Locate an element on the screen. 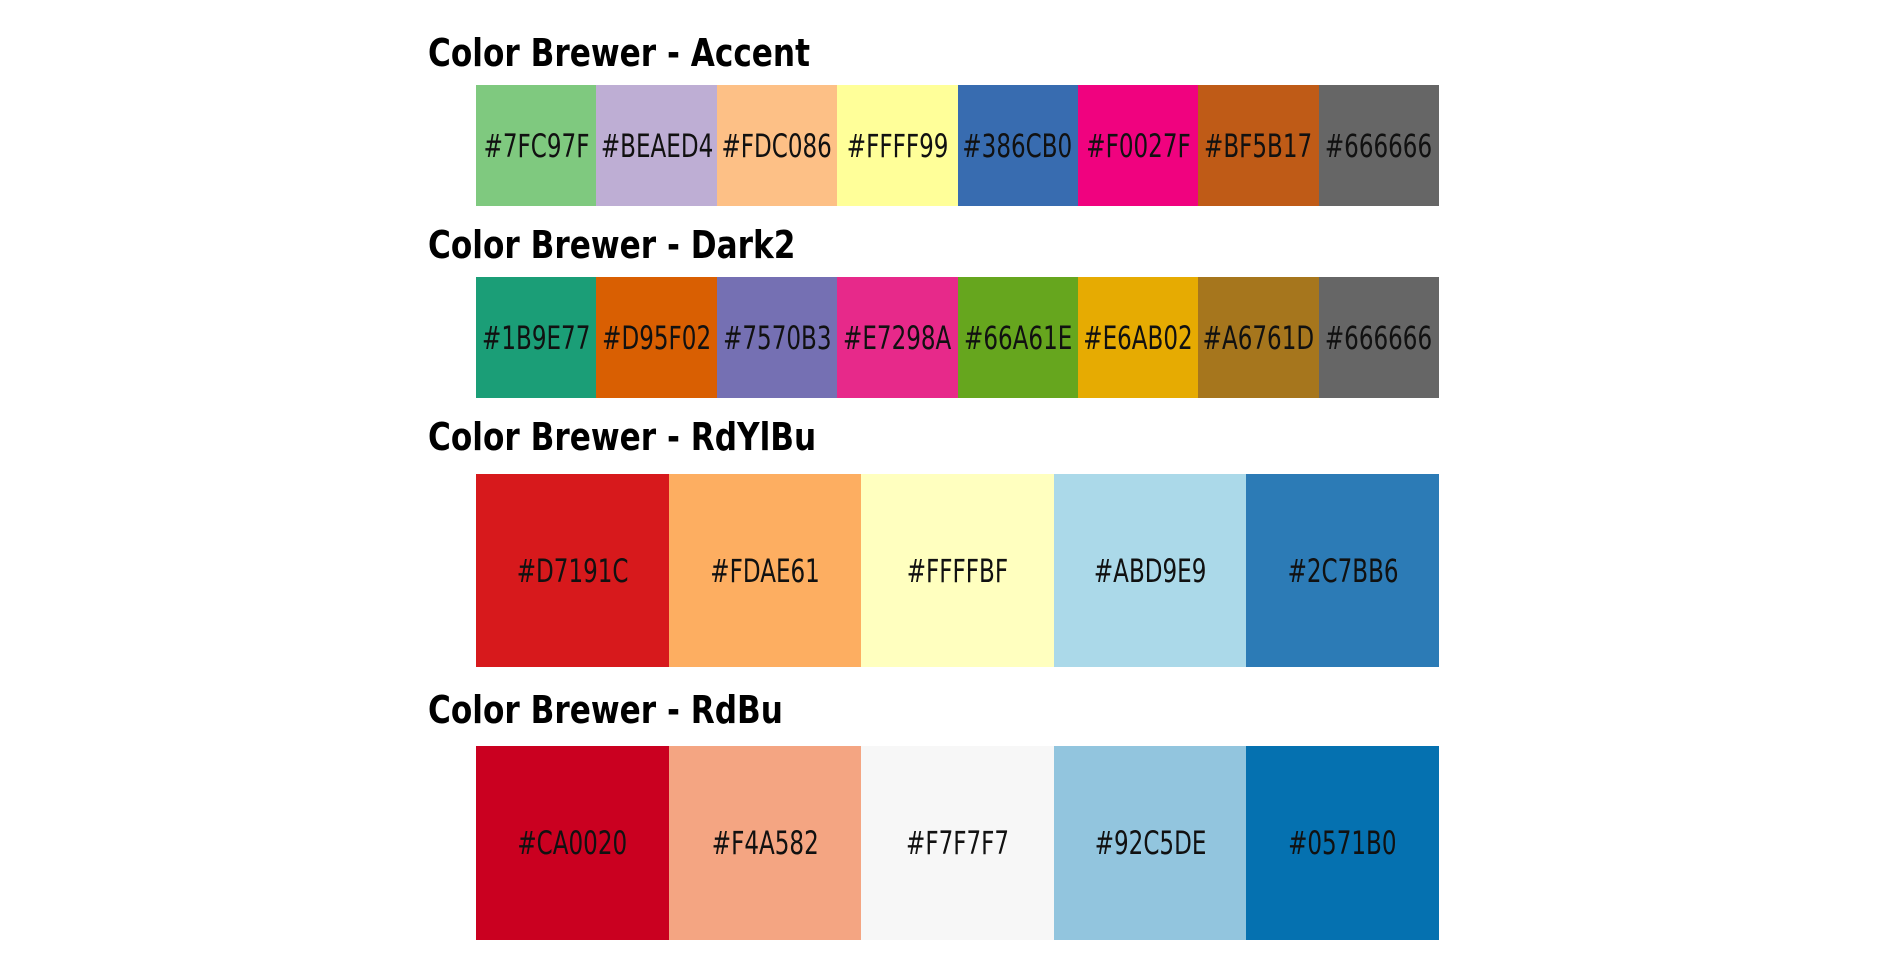 This screenshot has width=1900, height=960. swatch-hex-label: #7570B3 is located at coordinates (777, 337).